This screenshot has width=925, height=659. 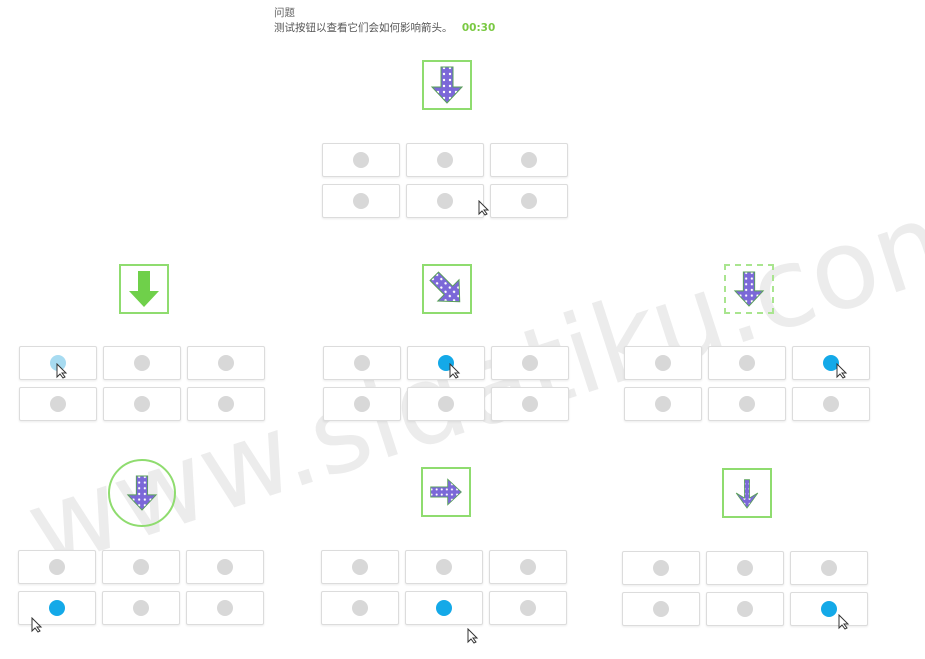 I want to click on button-panel-bottom-center, so click(x=447, y=591).